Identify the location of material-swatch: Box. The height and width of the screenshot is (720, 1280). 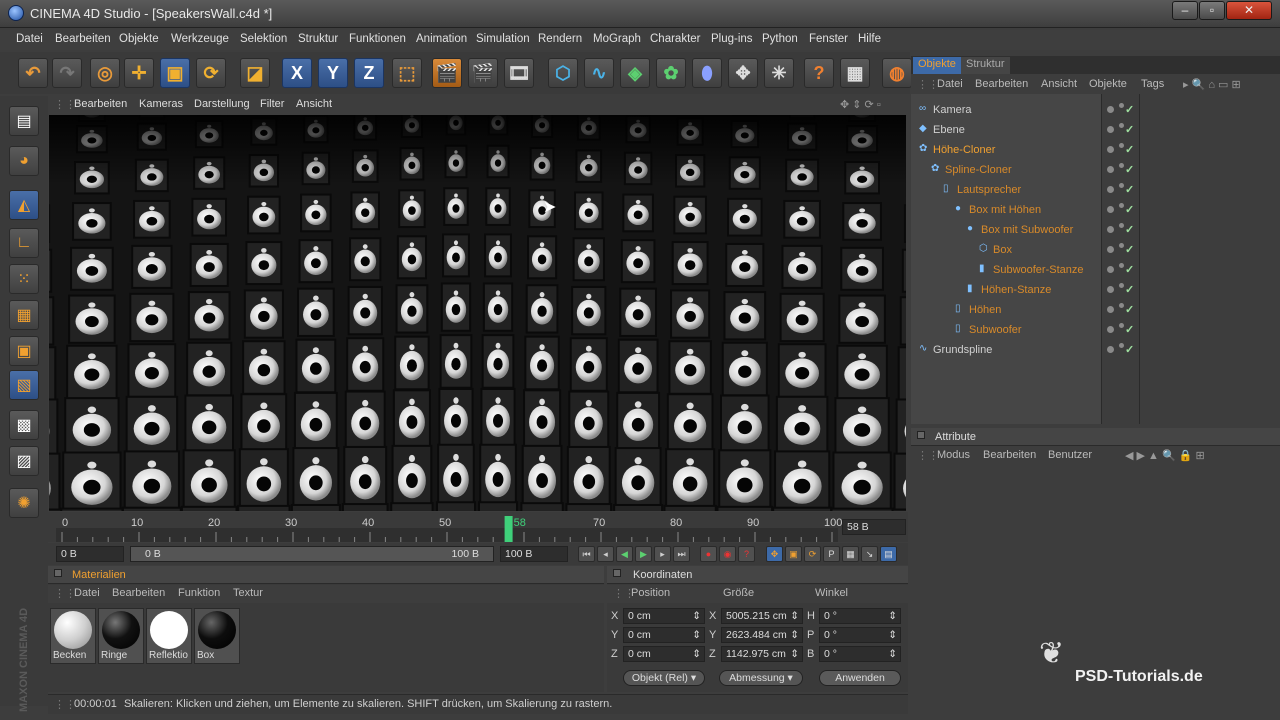
(217, 636).